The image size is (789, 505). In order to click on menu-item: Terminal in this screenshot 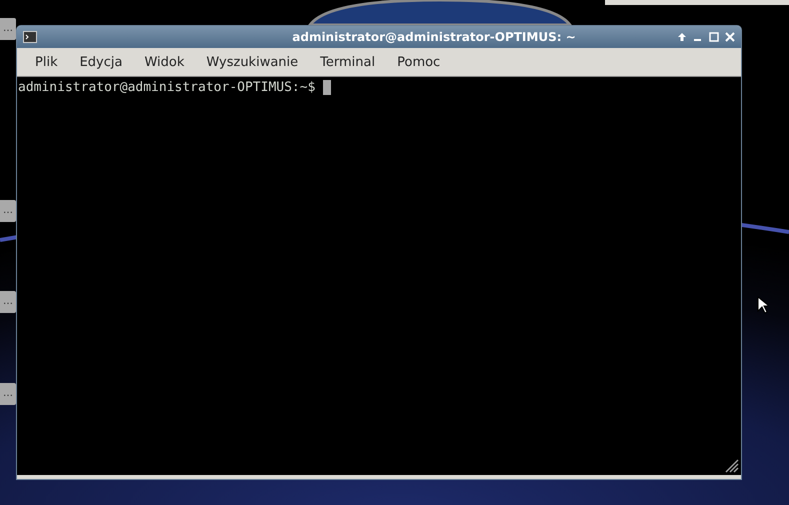, I will do `click(348, 62)`.